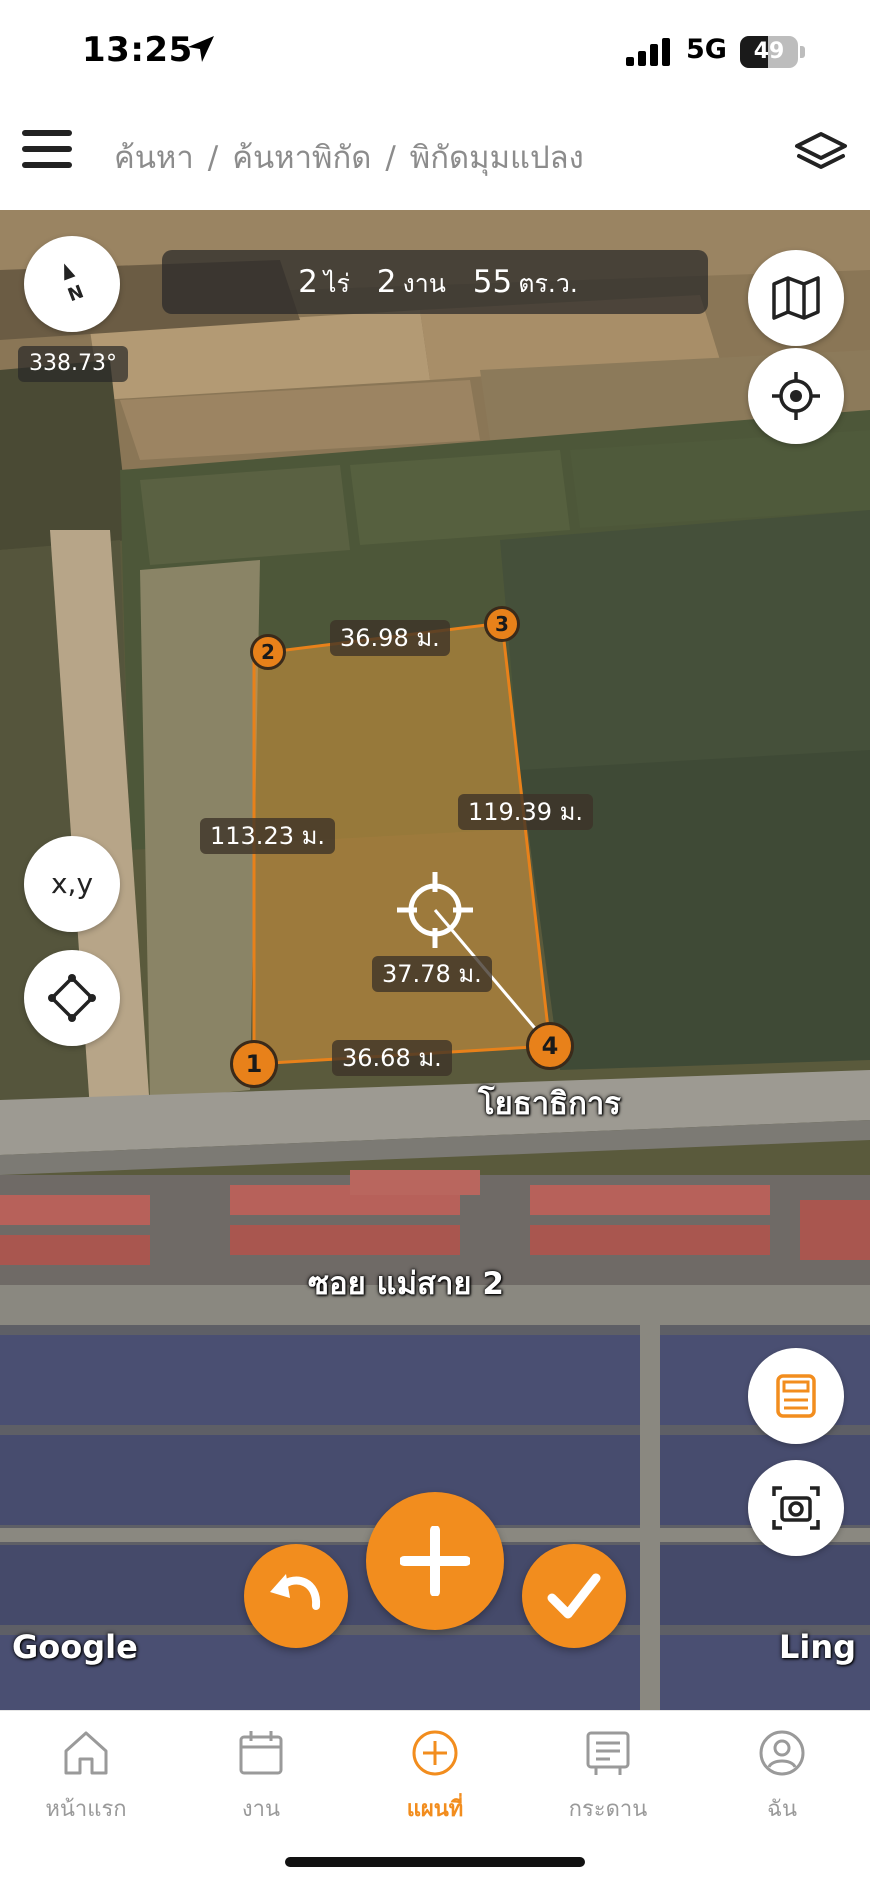 The width and height of the screenshot is (870, 1881). I want to click on user-icon, so click(782, 1753).